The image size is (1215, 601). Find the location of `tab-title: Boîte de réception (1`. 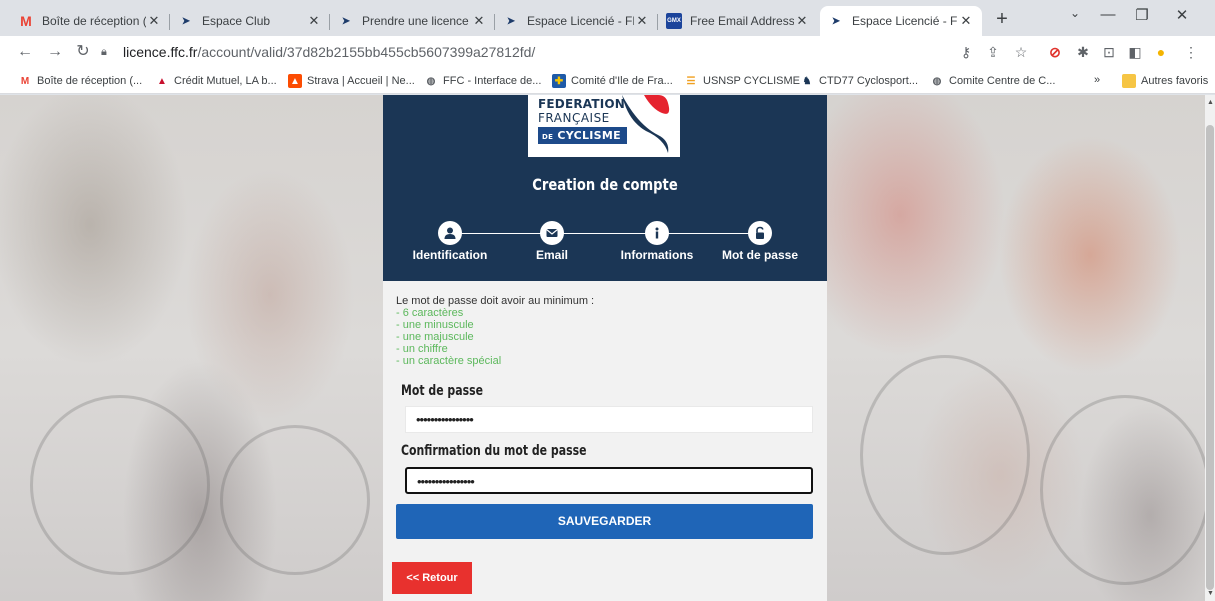

tab-title: Boîte de réception (1 is located at coordinates (94, 21).